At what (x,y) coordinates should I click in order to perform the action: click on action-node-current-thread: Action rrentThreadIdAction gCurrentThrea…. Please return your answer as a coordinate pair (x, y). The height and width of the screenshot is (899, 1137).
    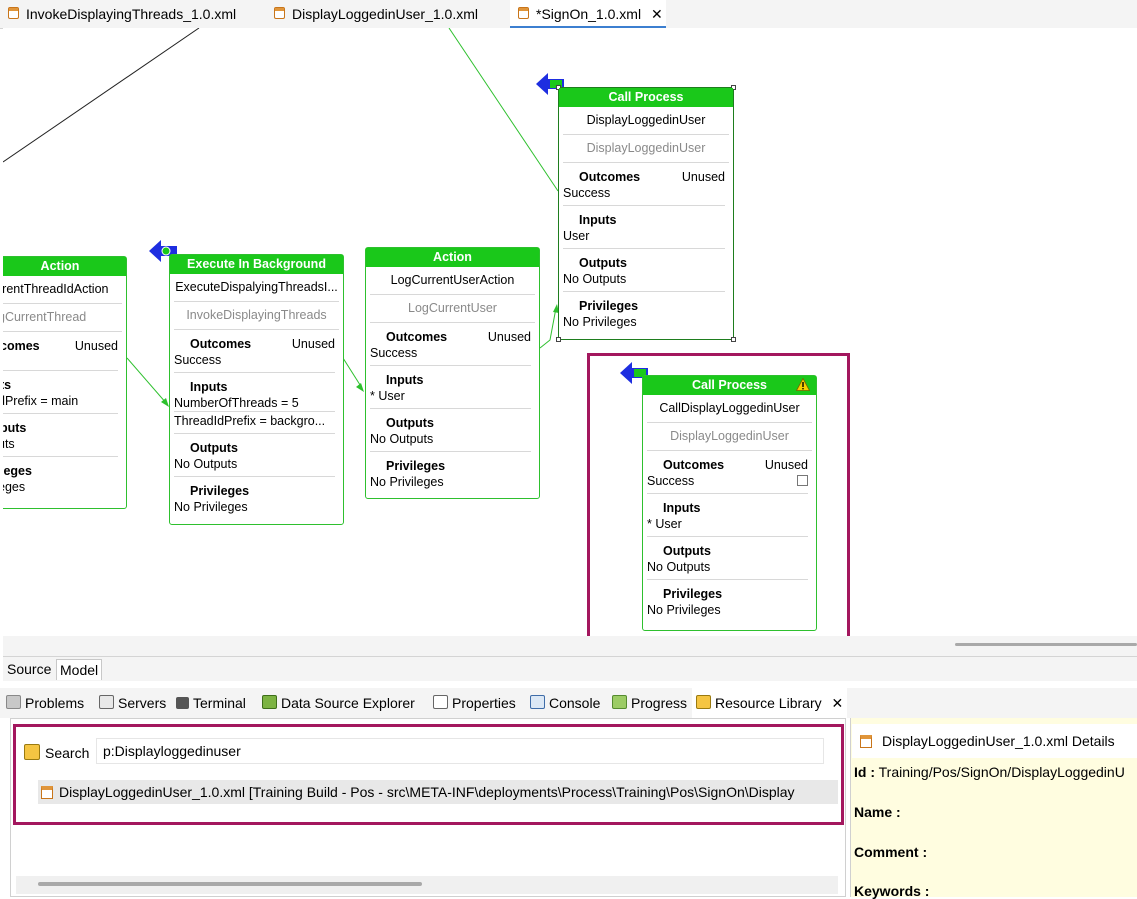
    Looking at the image, I should click on (65, 382).